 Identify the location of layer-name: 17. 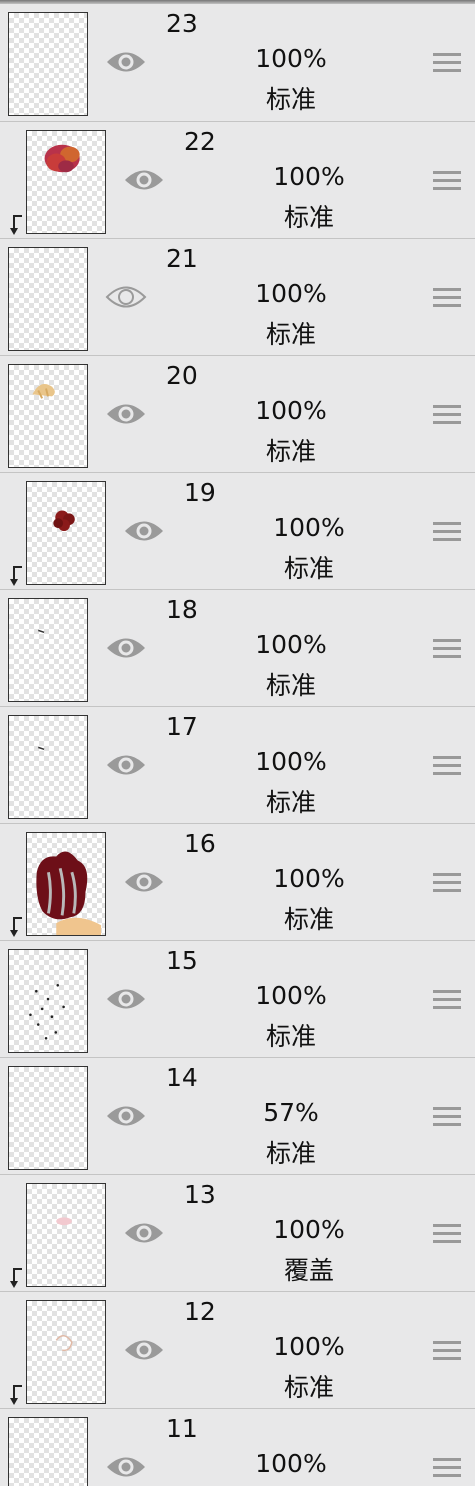
(182, 726).